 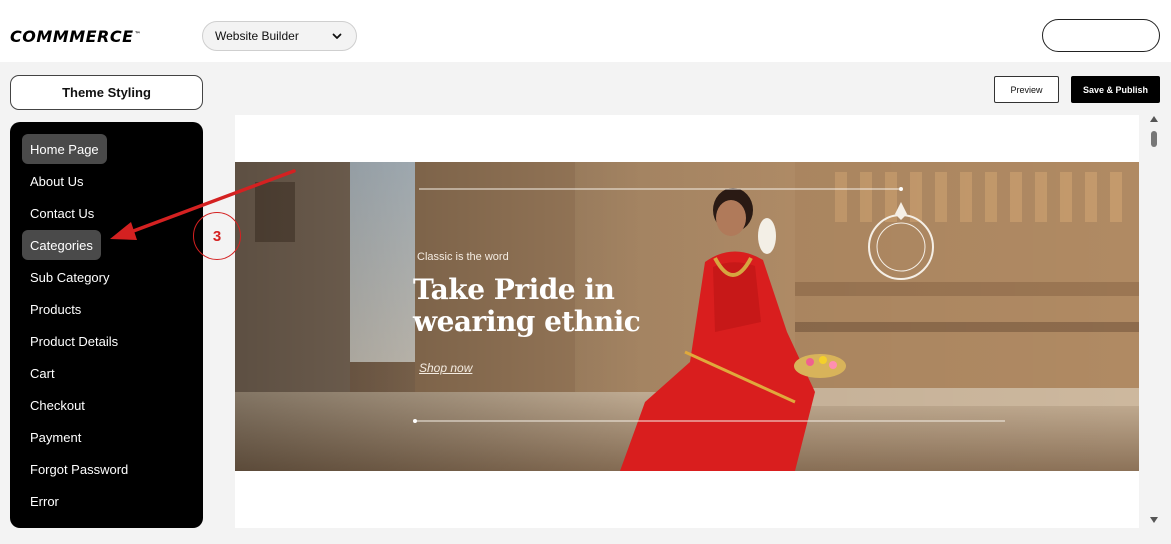 What do you see at coordinates (74, 341) in the screenshot?
I see `sidebar-item-product-details: Product Details` at bounding box center [74, 341].